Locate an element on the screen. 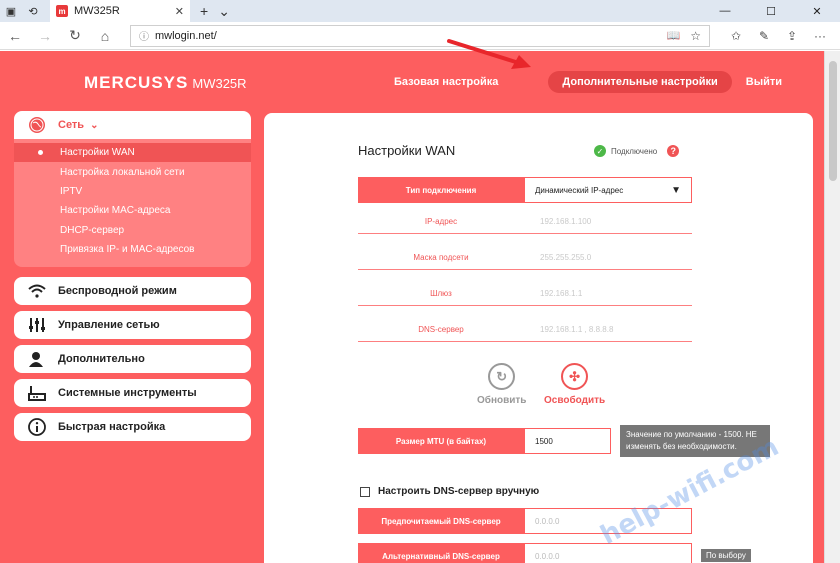 Image resolution: width=840 pixels, height=563 pixels. optional-tooltip: По выбору is located at coordinates (726, 555).